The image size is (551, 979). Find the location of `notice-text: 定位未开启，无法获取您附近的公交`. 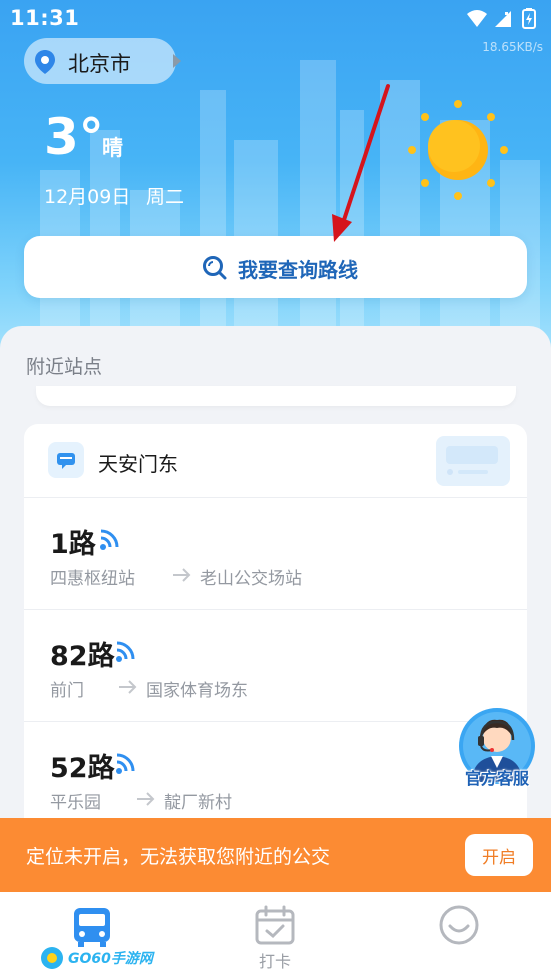

notice-text: 定位未开启，无法获取您附近的公交 is located at coordinates (178, 857).